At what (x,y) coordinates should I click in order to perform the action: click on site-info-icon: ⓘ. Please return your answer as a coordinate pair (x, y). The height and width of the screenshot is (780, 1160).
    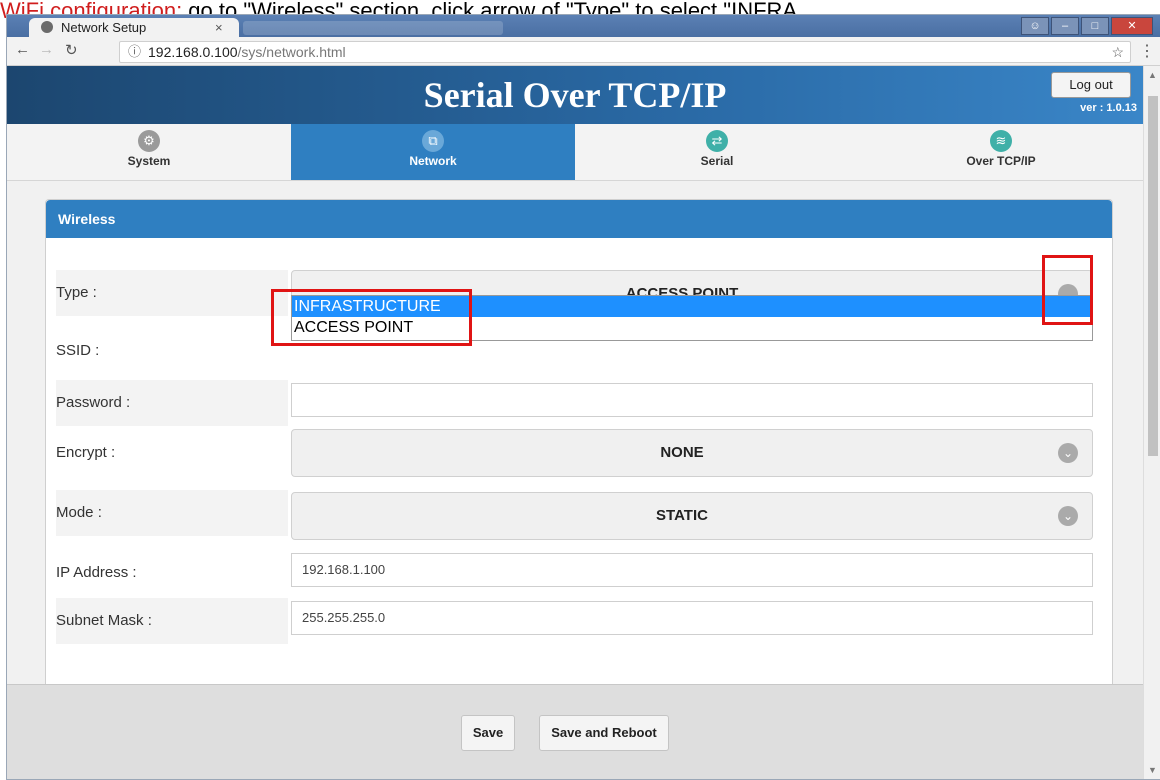
    Looking at the image, I should click on (134, 52).